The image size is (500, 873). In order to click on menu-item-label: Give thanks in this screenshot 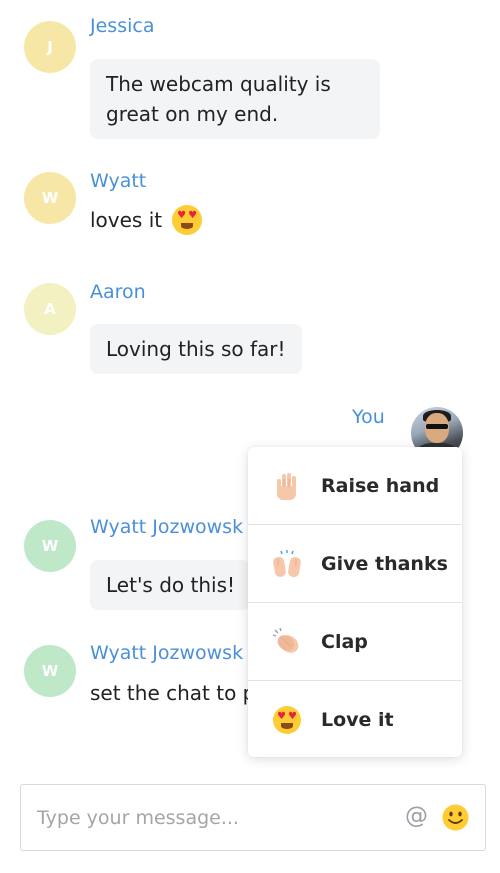, I will do `click(384, 563)`.